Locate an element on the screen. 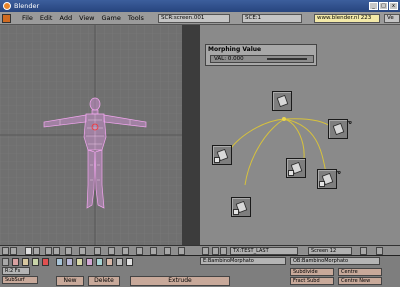  window-controls: _ □ x is located at coordinates (383, 6).